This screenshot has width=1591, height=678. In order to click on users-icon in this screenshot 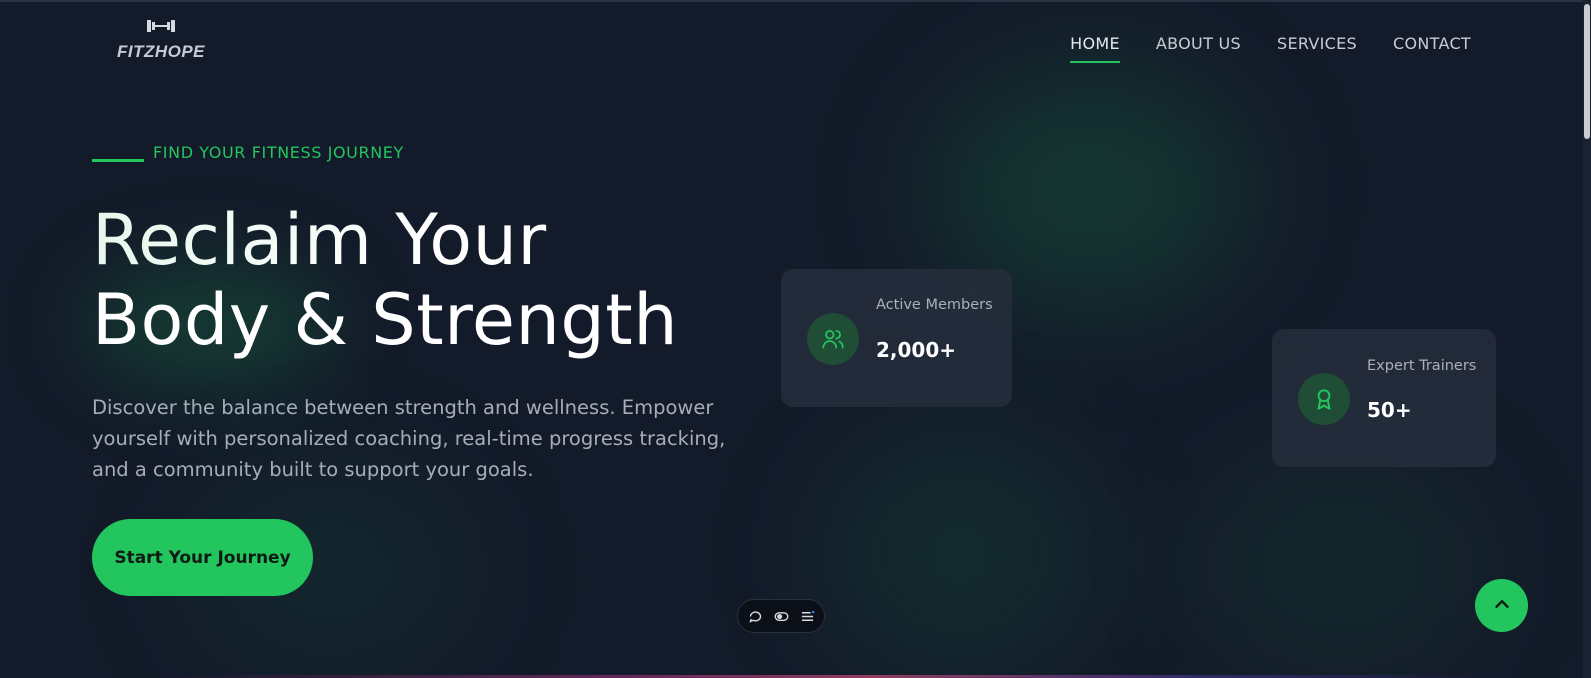, I will do `click(833, 339)`.